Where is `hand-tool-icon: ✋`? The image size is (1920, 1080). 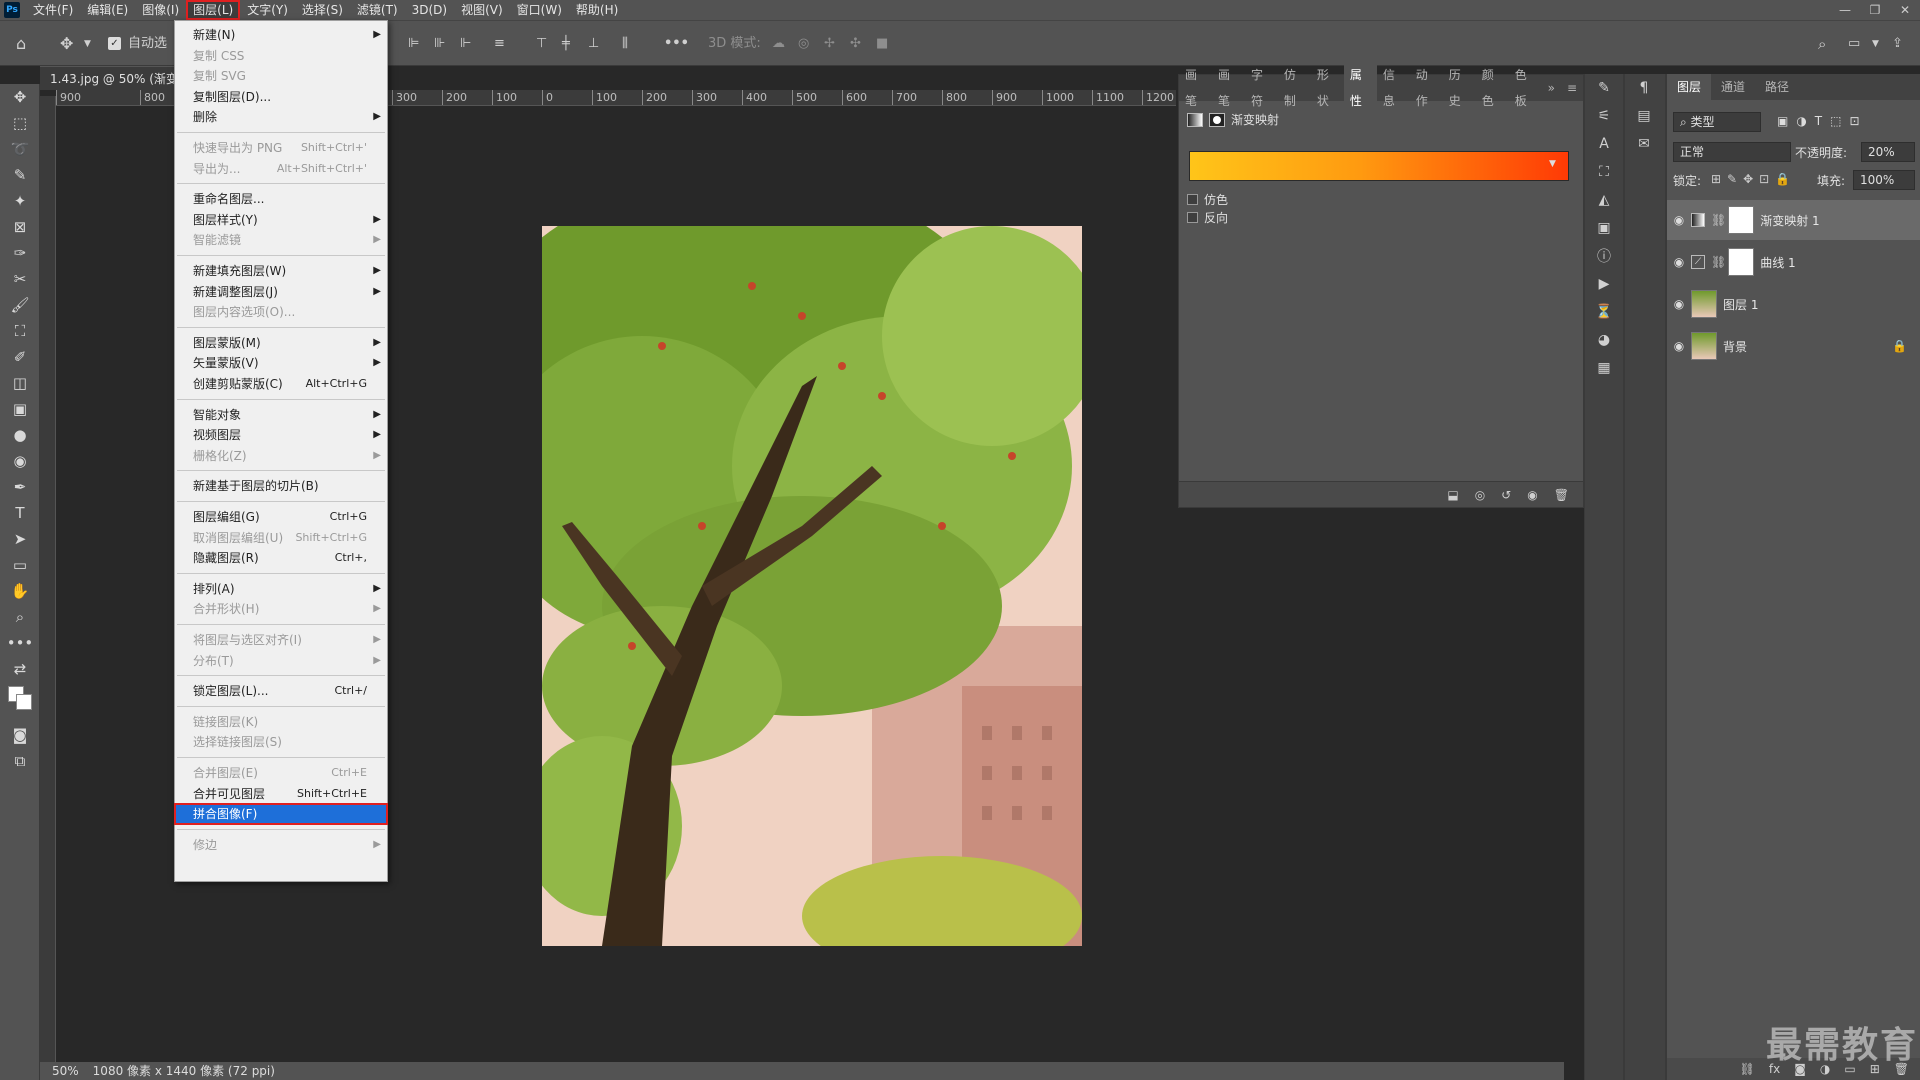
hand-tool-icon: ✋ is located at coordinates (20, 591).